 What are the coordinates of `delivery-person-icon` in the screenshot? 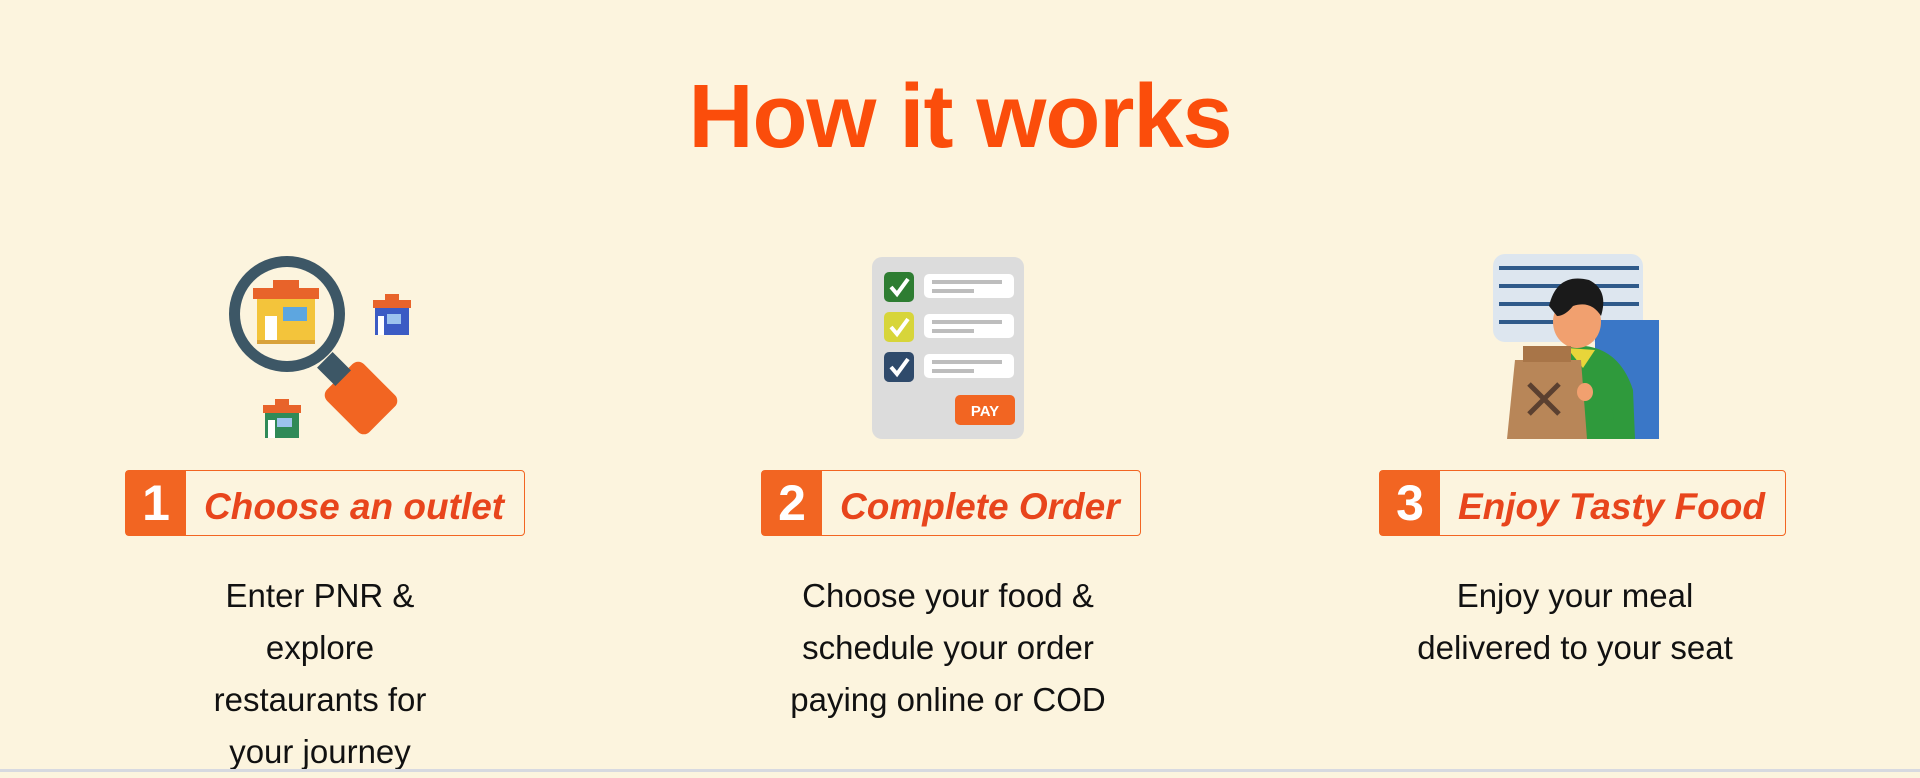 It's located at (1576, 346).